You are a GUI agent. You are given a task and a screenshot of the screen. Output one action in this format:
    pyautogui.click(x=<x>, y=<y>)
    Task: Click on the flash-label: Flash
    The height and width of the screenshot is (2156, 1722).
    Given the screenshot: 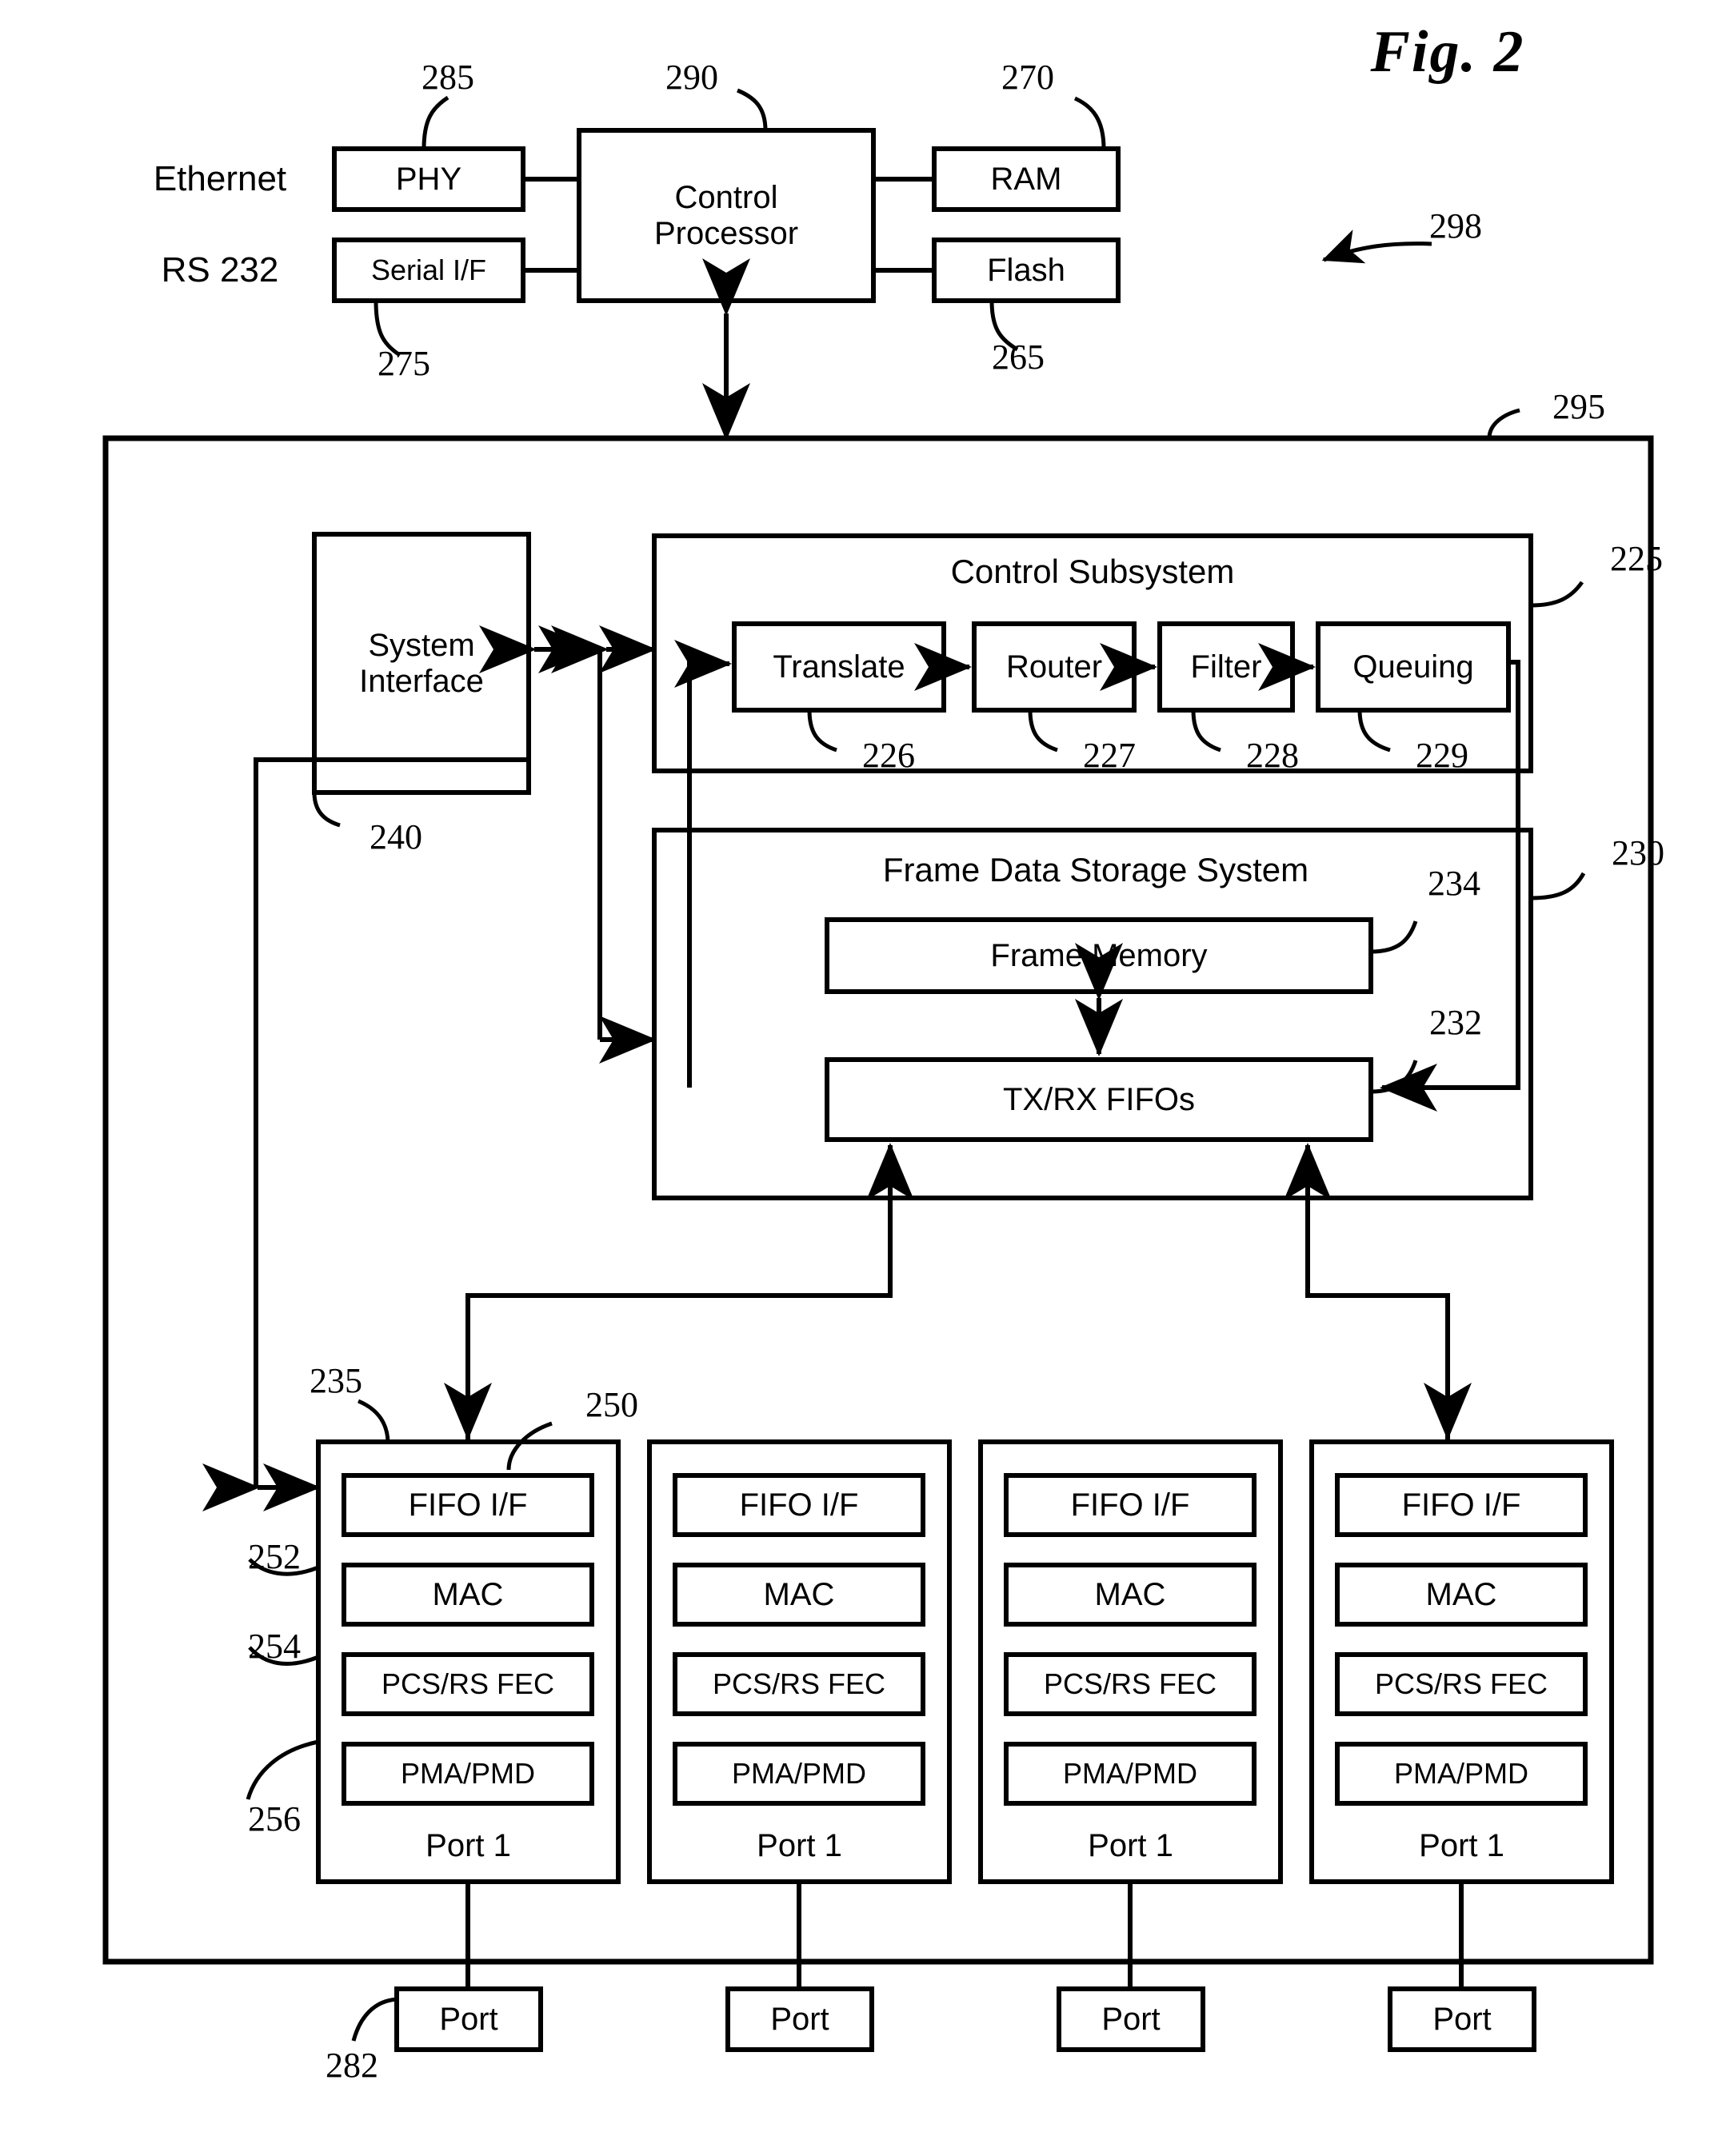 What is the action you would take?
    pyautogui.click(x=1026, y=270)
    